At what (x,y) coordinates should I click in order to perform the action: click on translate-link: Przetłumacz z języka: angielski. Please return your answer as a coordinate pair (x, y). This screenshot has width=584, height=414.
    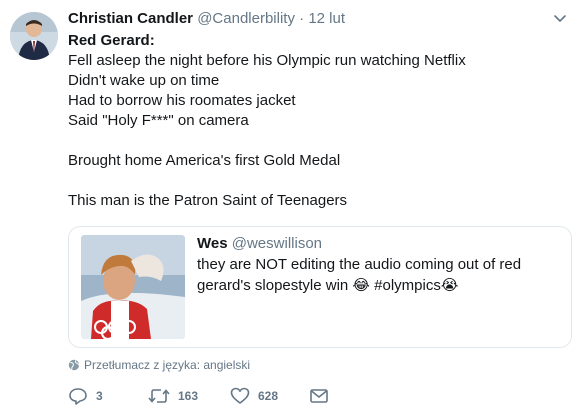
    Looking at the image, I should click on (159, 365).